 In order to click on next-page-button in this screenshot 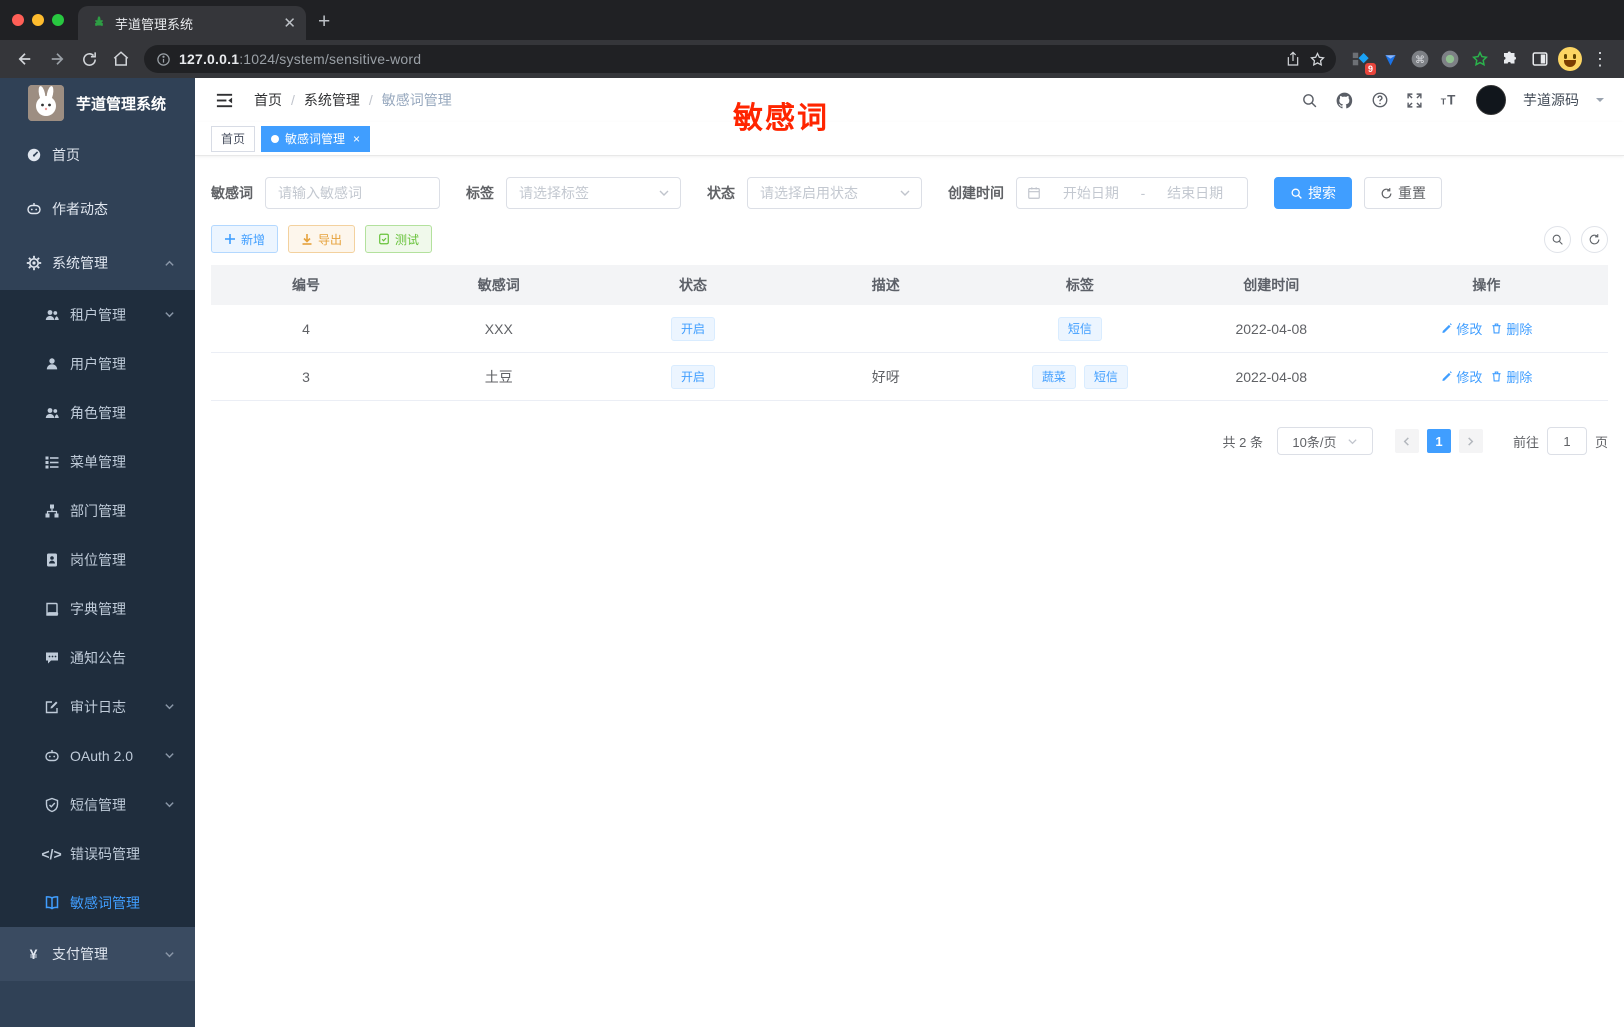, I will do `click(1470, 441)`.